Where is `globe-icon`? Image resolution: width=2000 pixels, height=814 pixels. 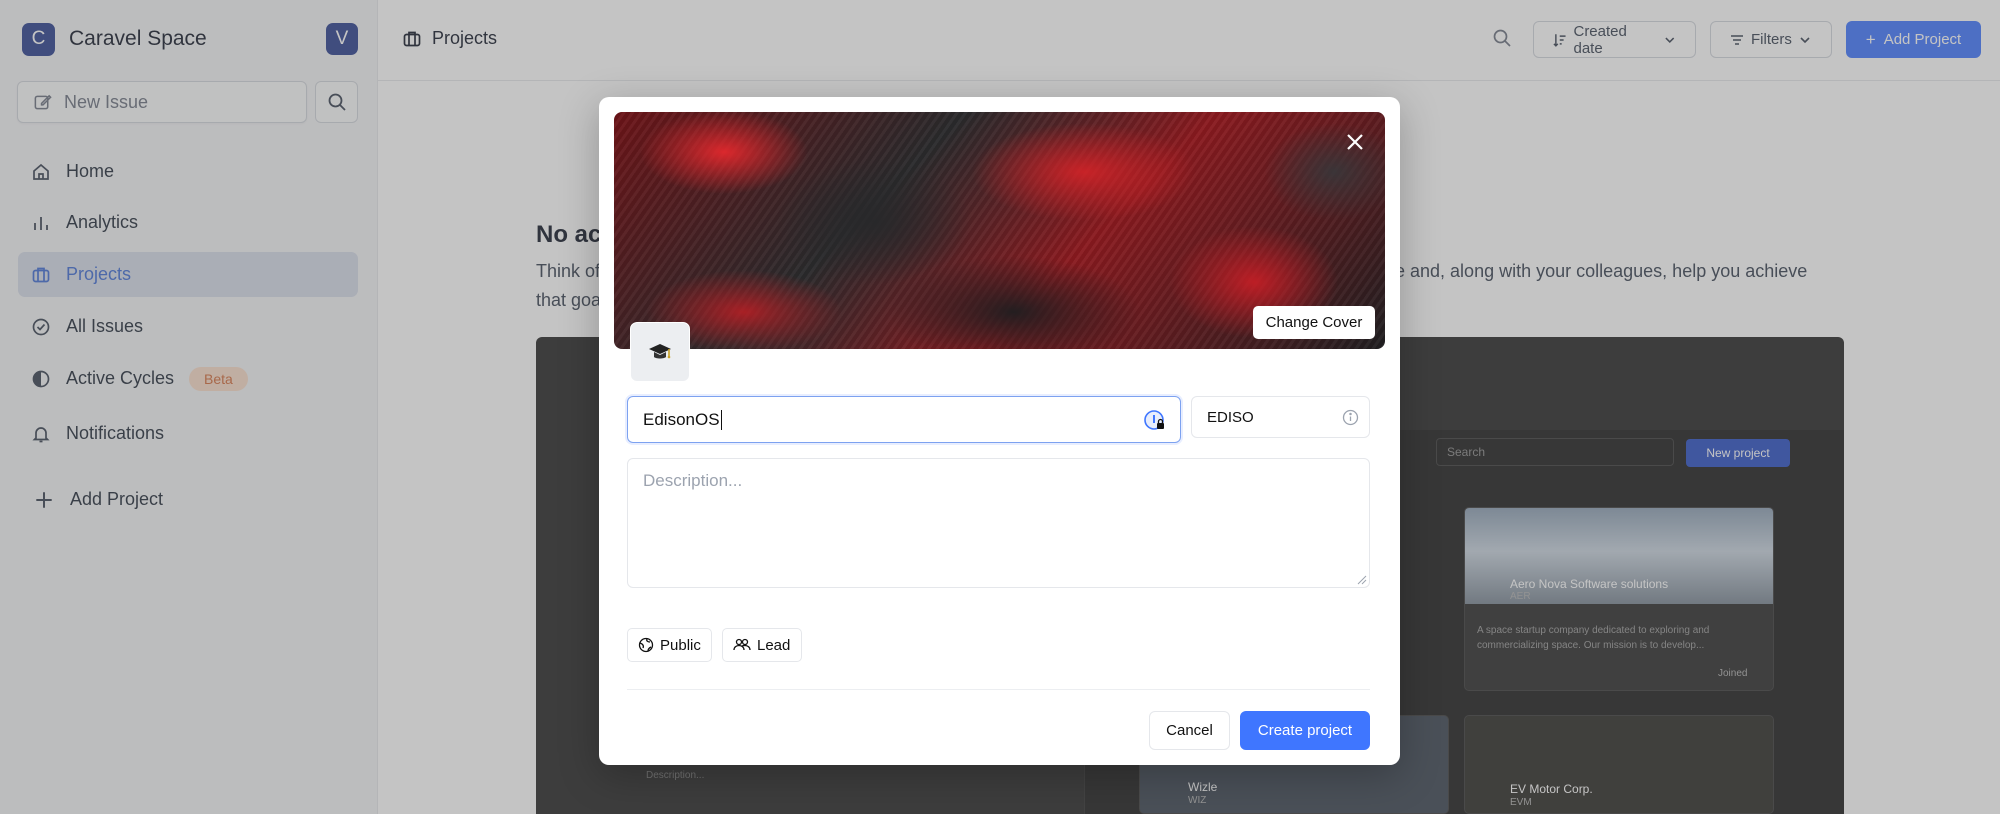
globe-icon is located at coordinates (646, 645).